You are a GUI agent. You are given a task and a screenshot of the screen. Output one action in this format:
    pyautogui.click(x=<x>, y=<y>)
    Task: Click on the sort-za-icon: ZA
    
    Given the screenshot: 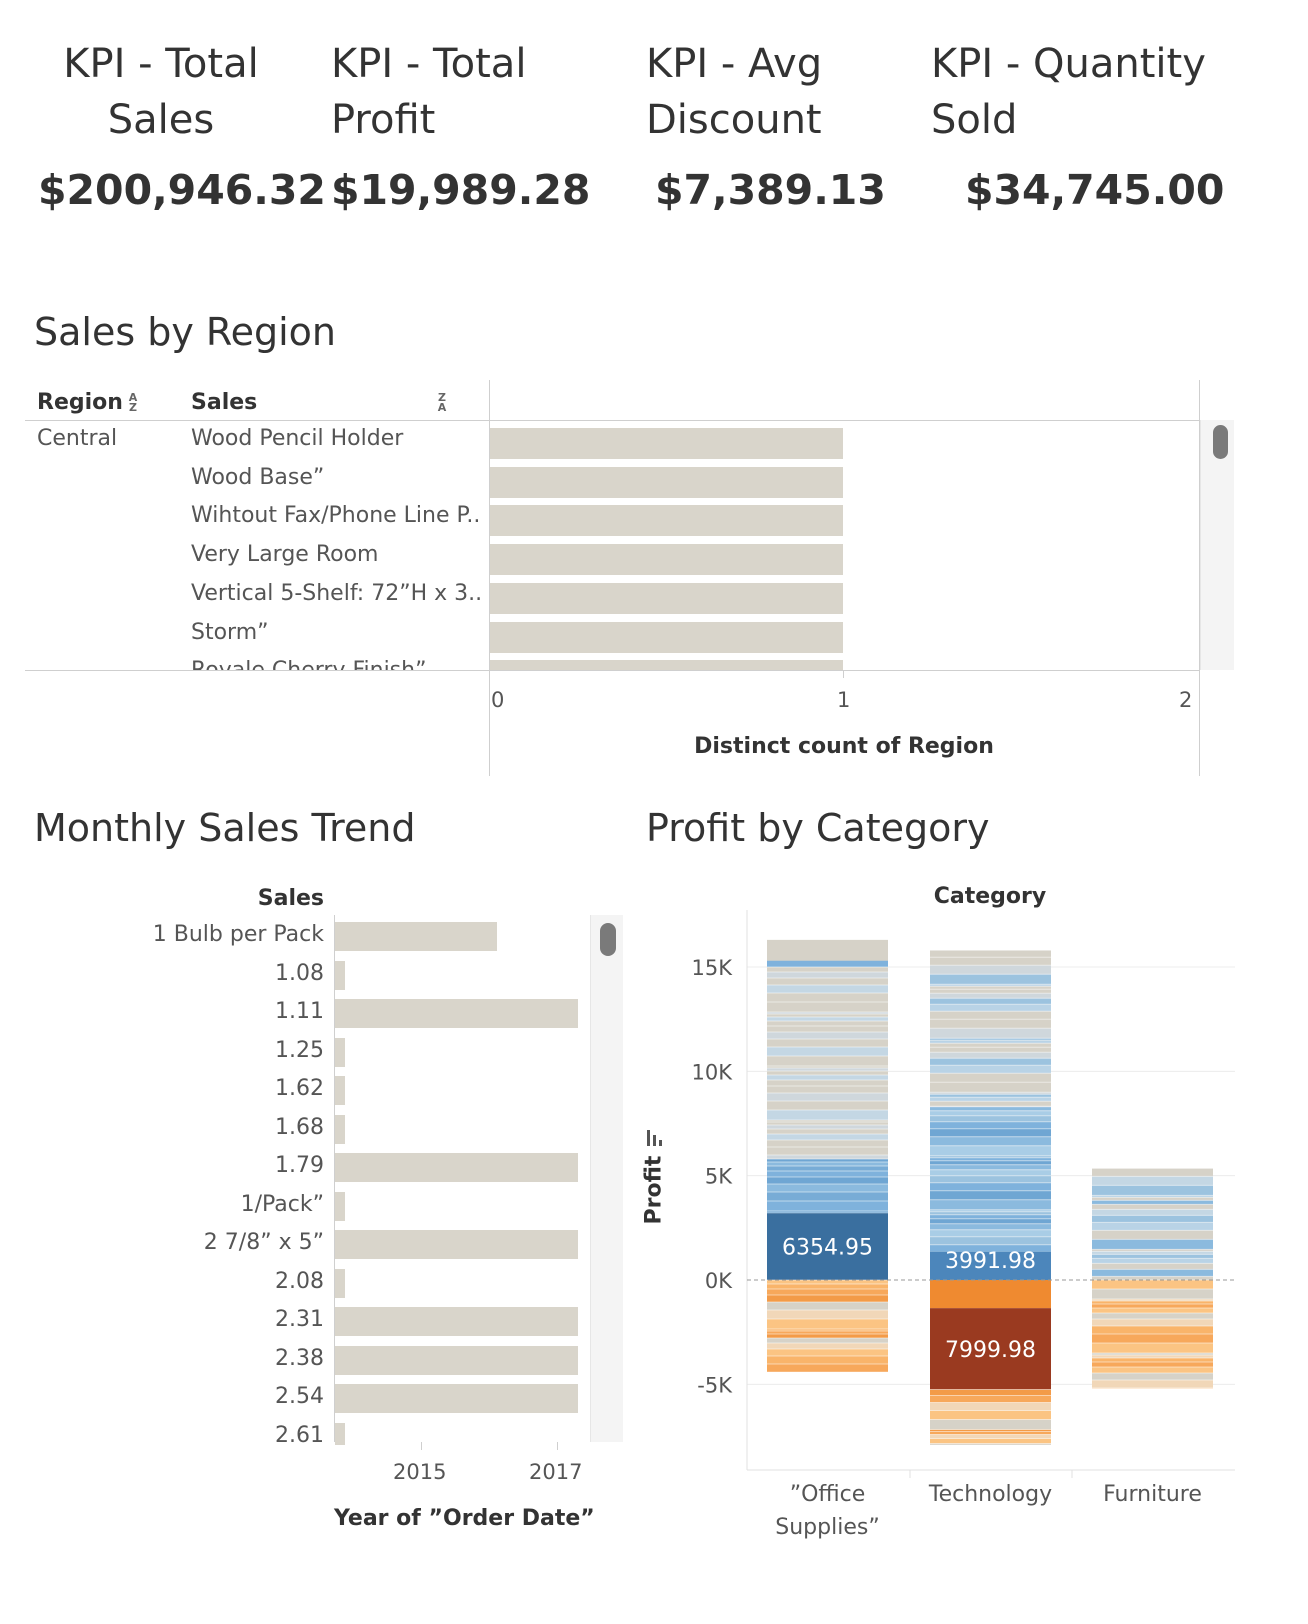 What is the action you would take?
    pyautogui.click(x=442, y=402)
    